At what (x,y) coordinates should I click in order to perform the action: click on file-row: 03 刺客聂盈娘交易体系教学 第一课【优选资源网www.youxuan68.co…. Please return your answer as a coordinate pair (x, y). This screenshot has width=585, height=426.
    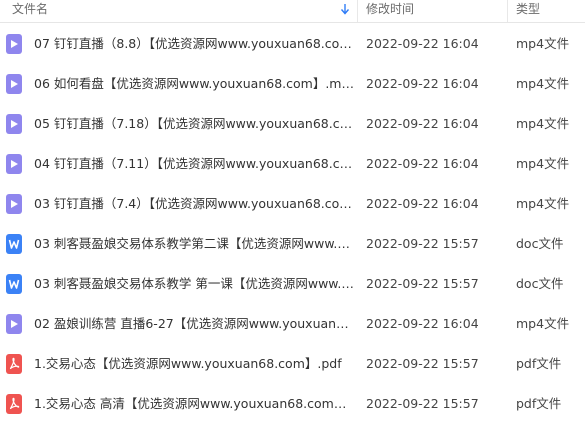
    Looking at the image, I should click on (292, 284).